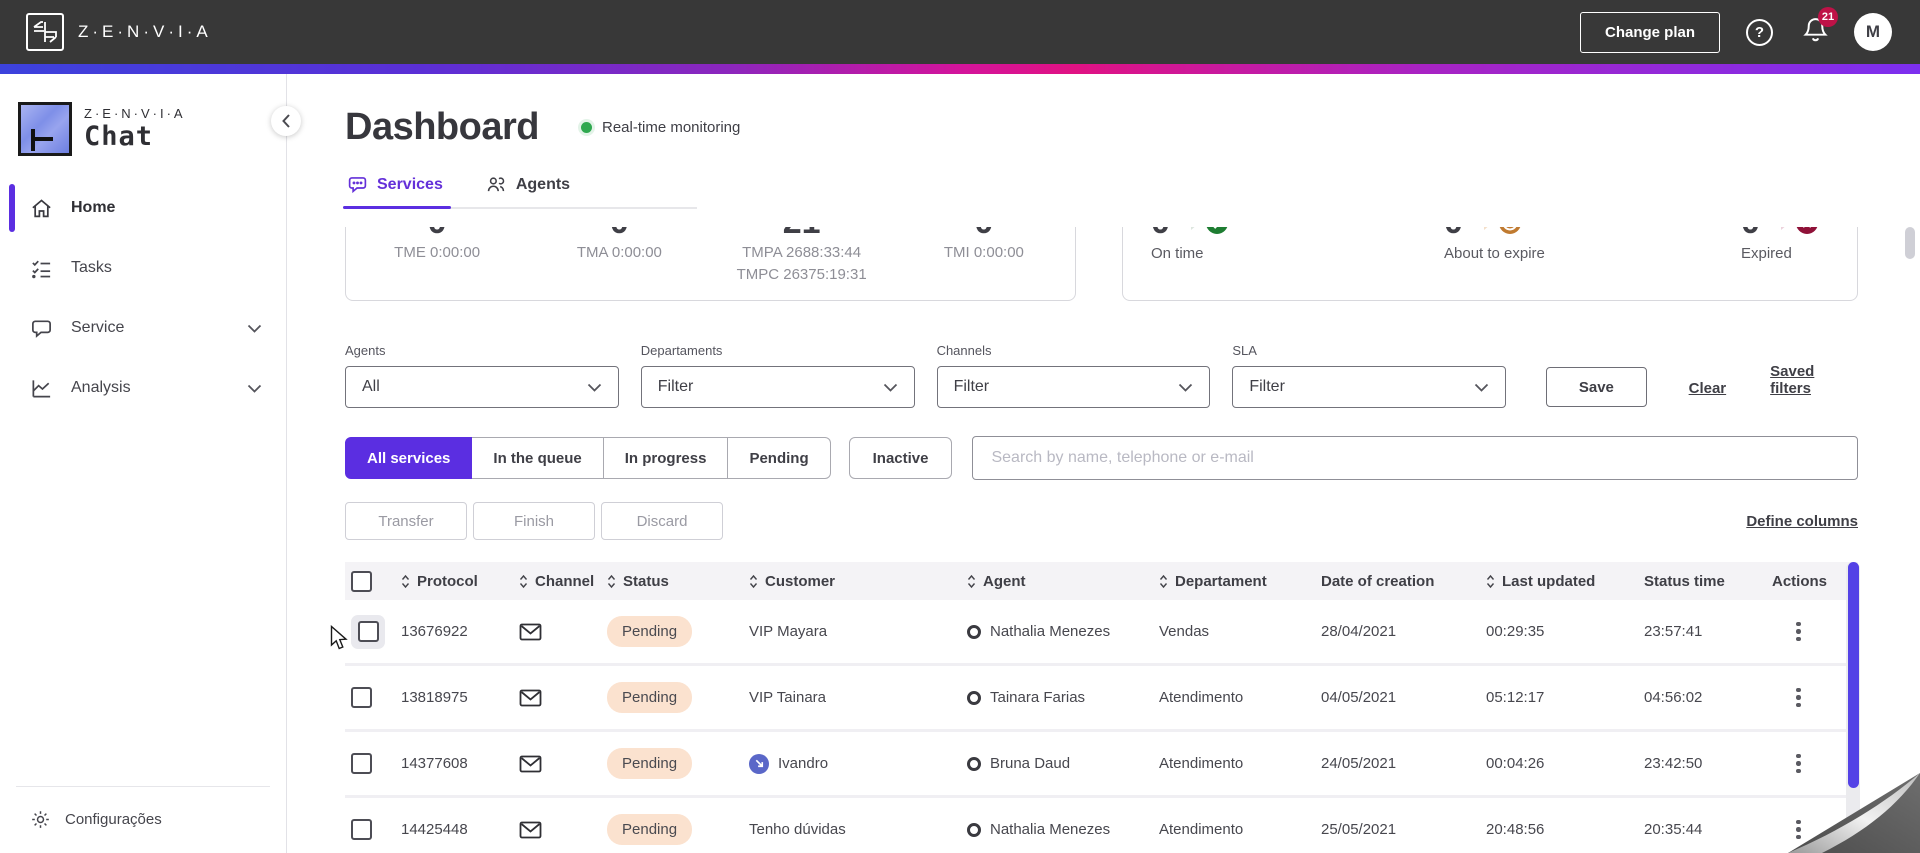  I want to click on stat-on-time: 0 On time, so click(1269, 263).